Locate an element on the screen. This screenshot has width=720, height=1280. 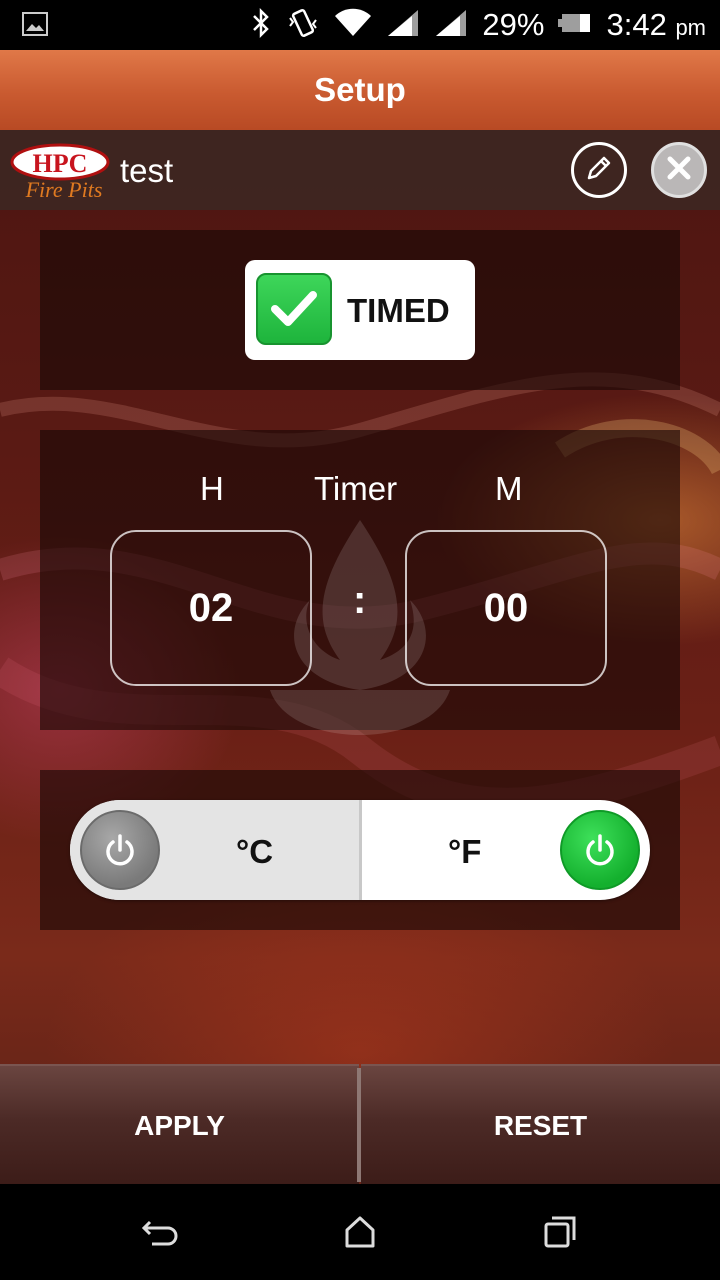
check-icon is located at coordinates (294, 309).